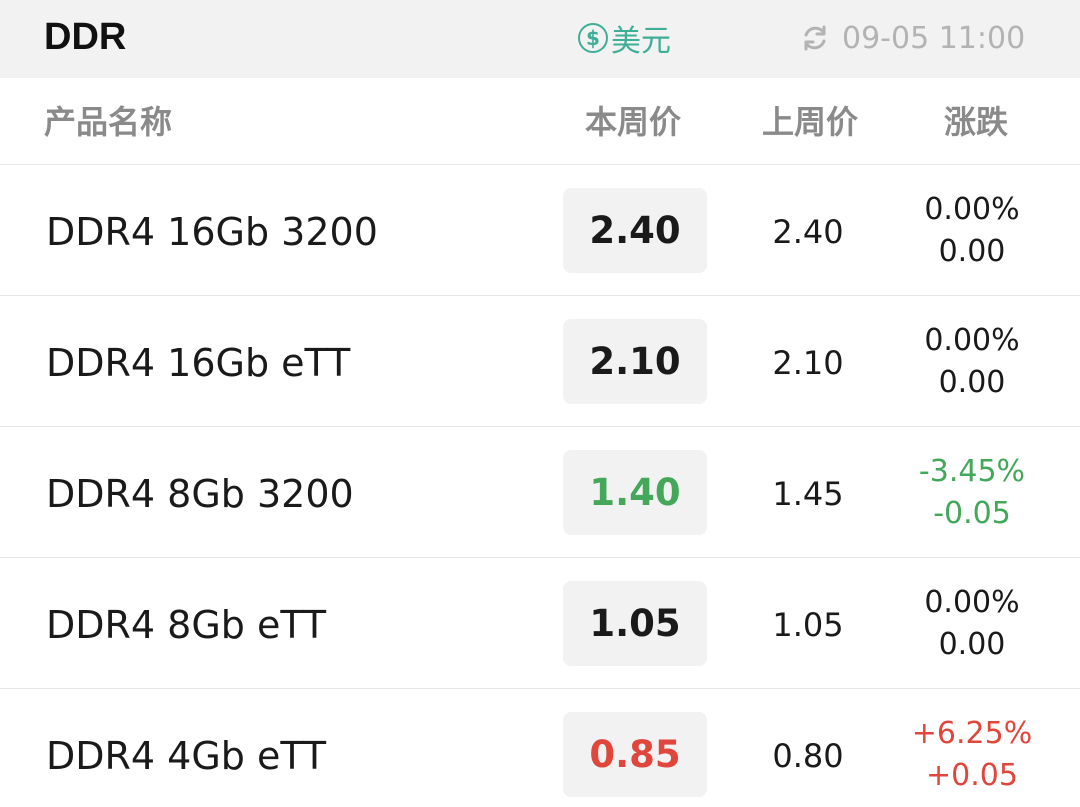 This screenshot has height=807, width=1080. I want to click on product-name: DDR4 16Gb 3200, so click(212, 232).